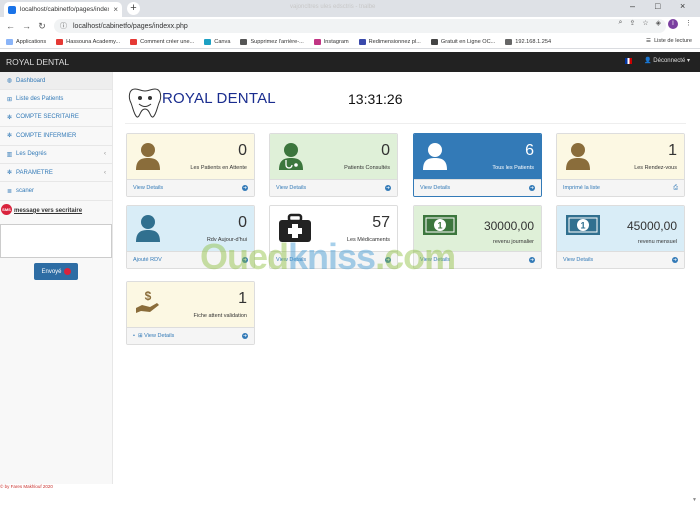  Describe the element at coordinates (651, 226) in the screenshot. I see `panel-value: 45000,00` at that location.